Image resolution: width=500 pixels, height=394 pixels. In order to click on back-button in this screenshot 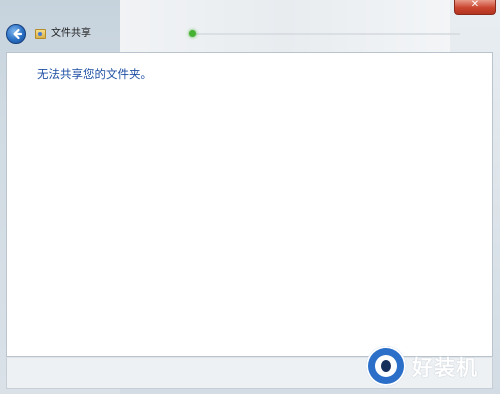, I will do `click(16, 34)`.